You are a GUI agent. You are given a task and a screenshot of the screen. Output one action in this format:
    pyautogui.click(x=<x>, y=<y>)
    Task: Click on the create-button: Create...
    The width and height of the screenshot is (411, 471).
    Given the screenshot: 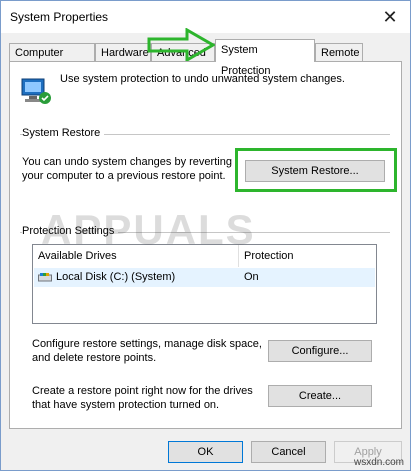 What is the action you would take?
    pyautogui.click(x=320, y=396)
    